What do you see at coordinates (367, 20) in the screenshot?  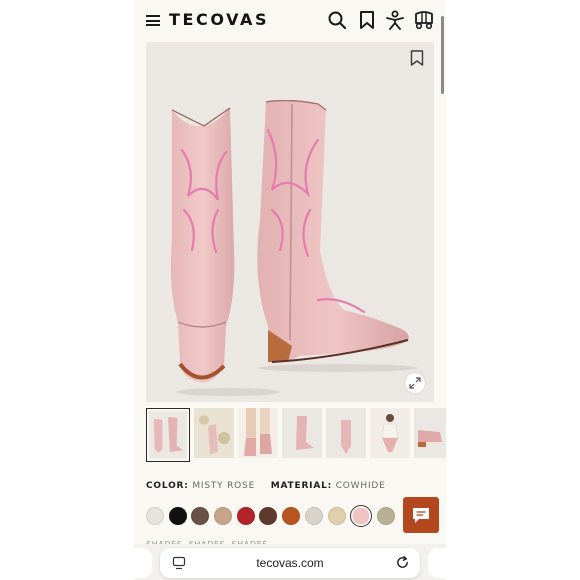 I see `bookmark-icon` at bounding box center [367, 20].